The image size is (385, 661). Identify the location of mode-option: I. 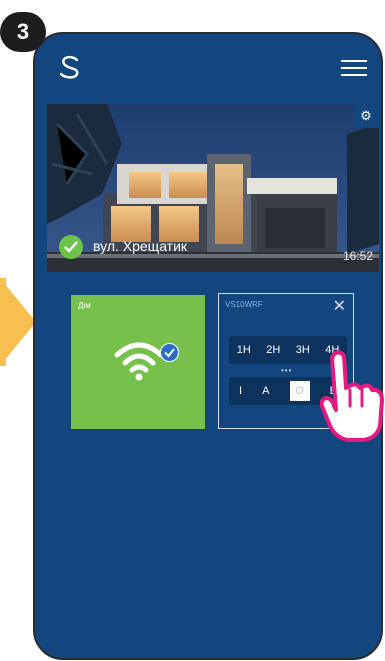
(240, 391).